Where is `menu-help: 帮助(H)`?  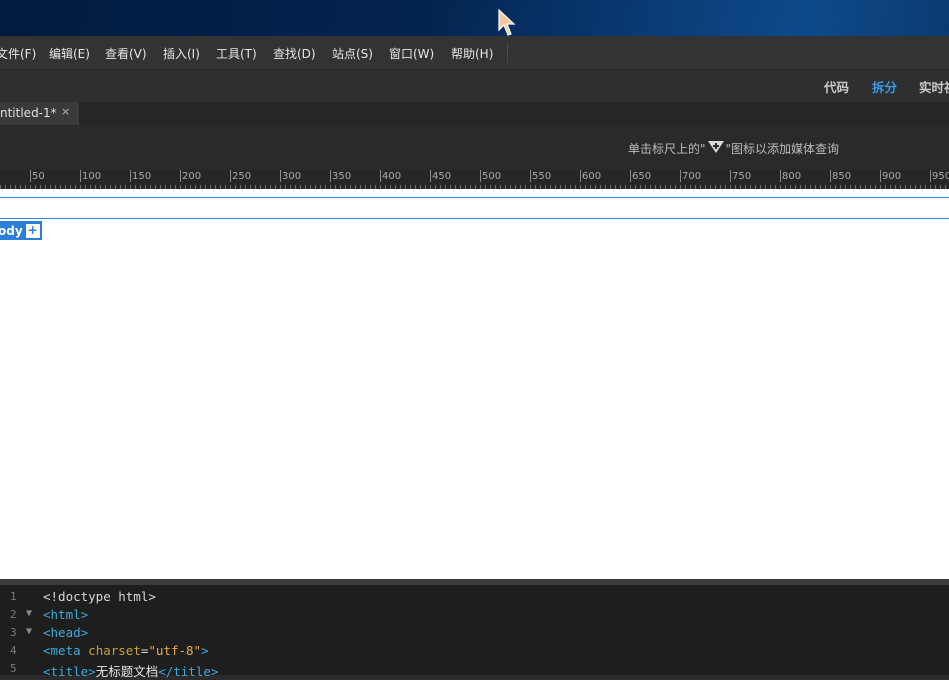 menu-help: 帮助(H) is located at coordinates (472, 53).